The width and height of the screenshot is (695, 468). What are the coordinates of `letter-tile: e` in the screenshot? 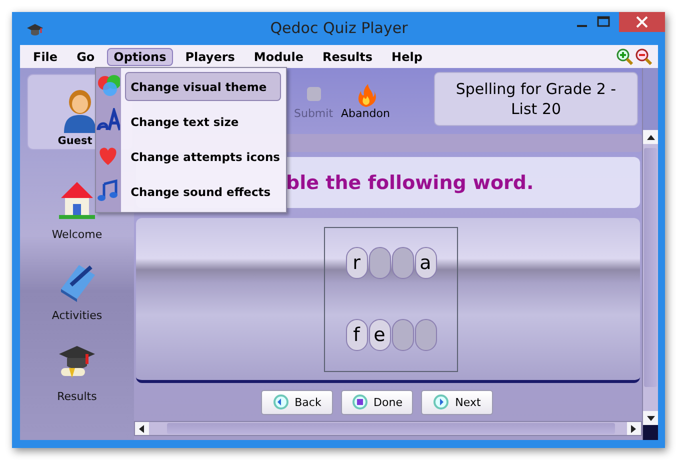 It's located at (379, 334).